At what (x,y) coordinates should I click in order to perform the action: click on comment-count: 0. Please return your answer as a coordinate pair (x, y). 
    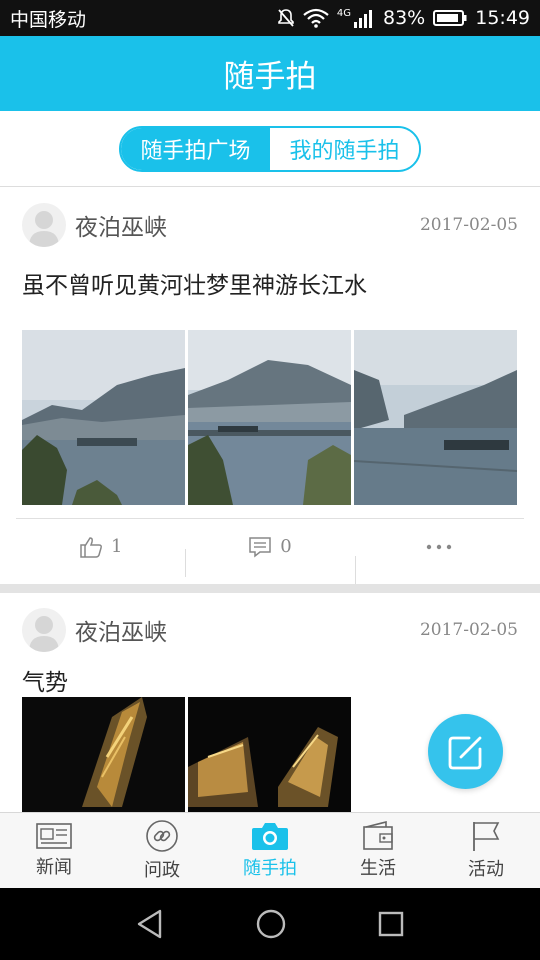
    Looking at the image, I should click on (286, 546).